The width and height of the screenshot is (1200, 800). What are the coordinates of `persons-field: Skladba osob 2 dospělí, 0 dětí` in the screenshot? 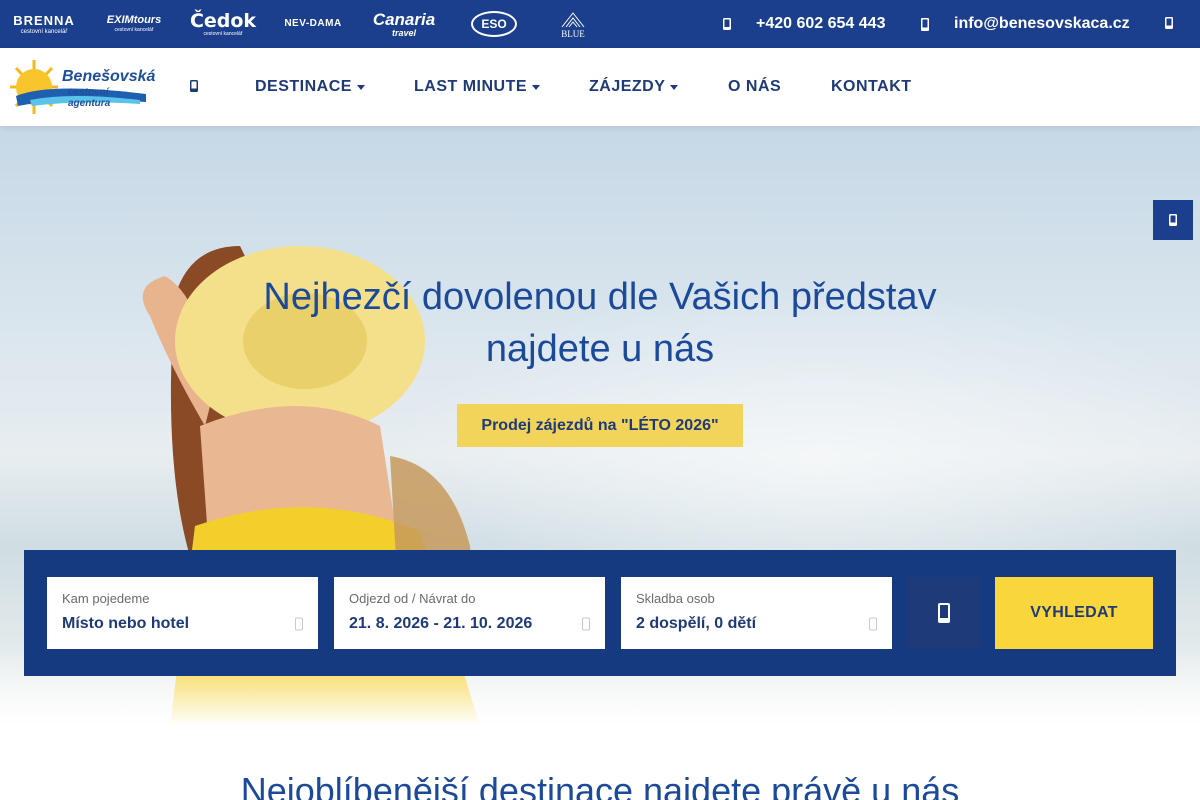 It's located at (756, 613).